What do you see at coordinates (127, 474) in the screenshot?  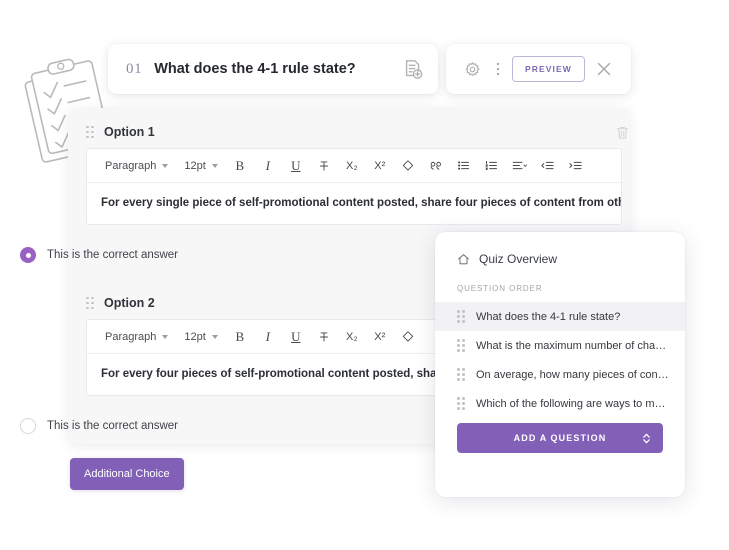 I see `additional-choice-button: Additional Choice` at bounding box center [127, 474].